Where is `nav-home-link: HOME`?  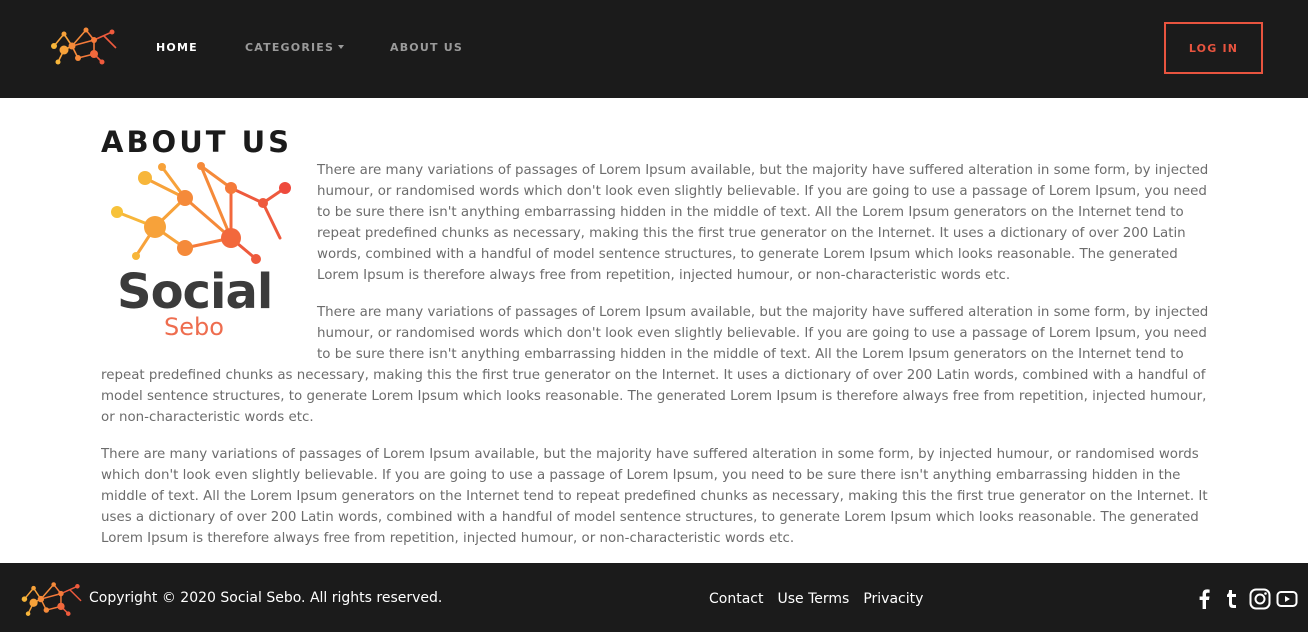
nav-home-link: HOME is located at coordinates (177, 47).